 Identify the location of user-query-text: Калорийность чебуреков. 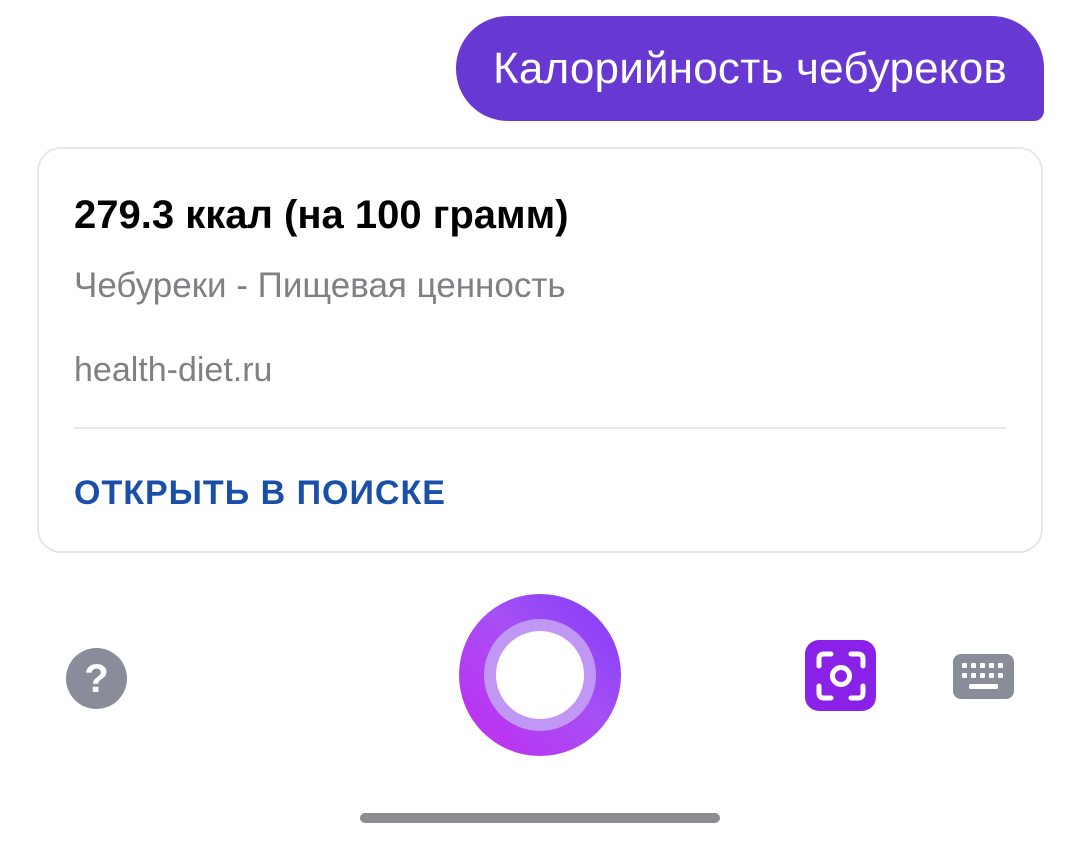
(749, 68).